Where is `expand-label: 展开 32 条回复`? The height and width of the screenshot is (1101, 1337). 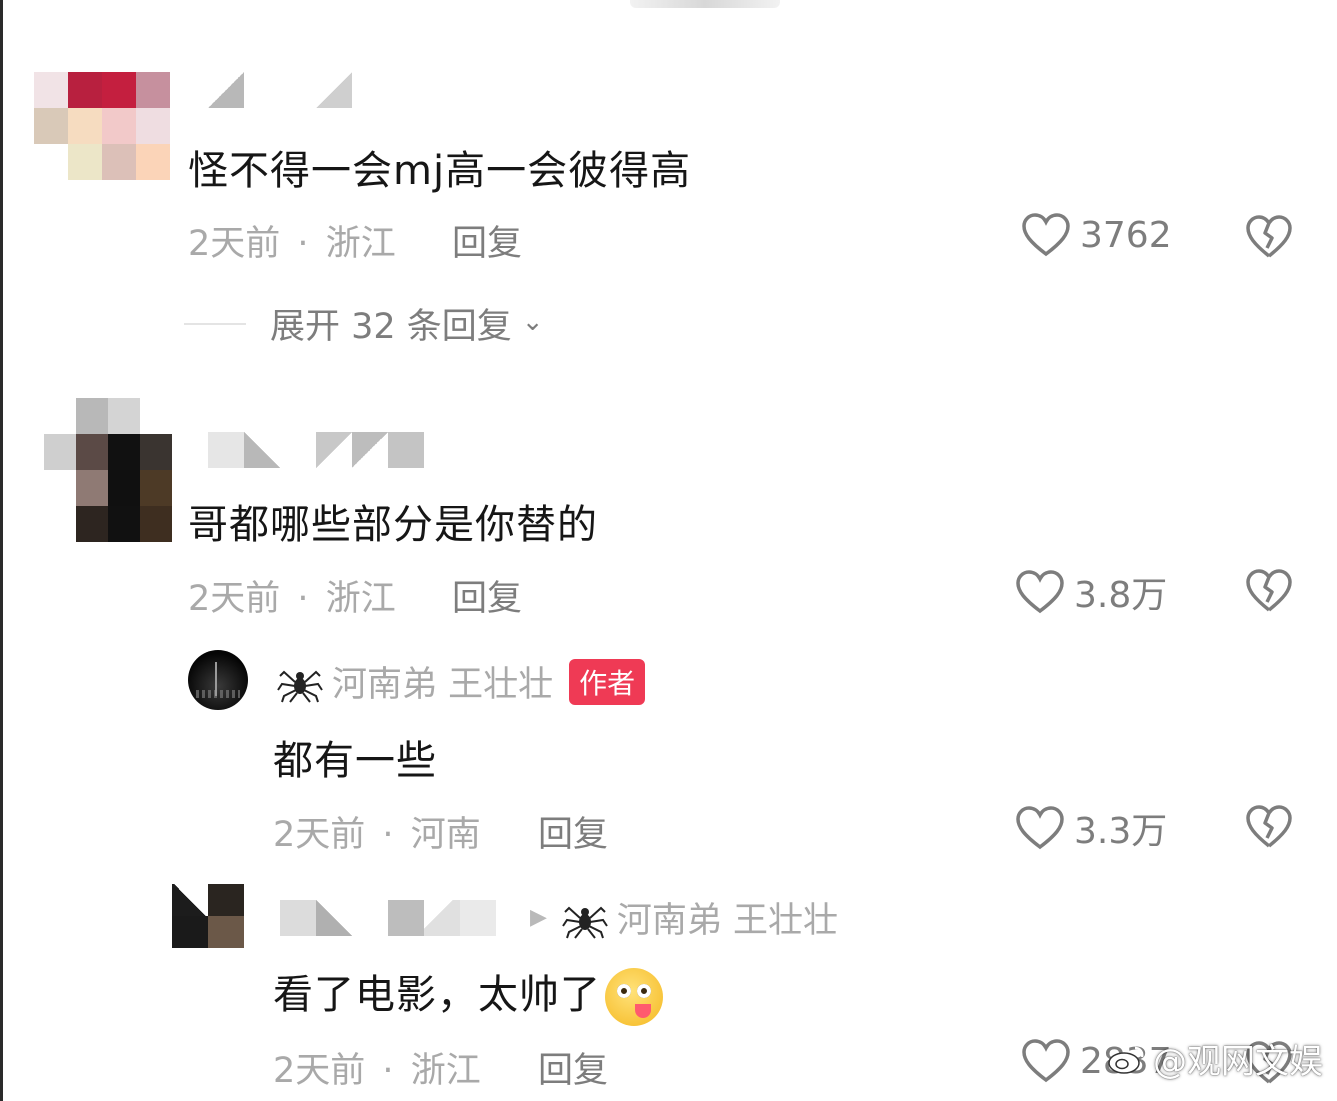 expand-label: 展开 32 条回复 is located at coordinates (391, 327).